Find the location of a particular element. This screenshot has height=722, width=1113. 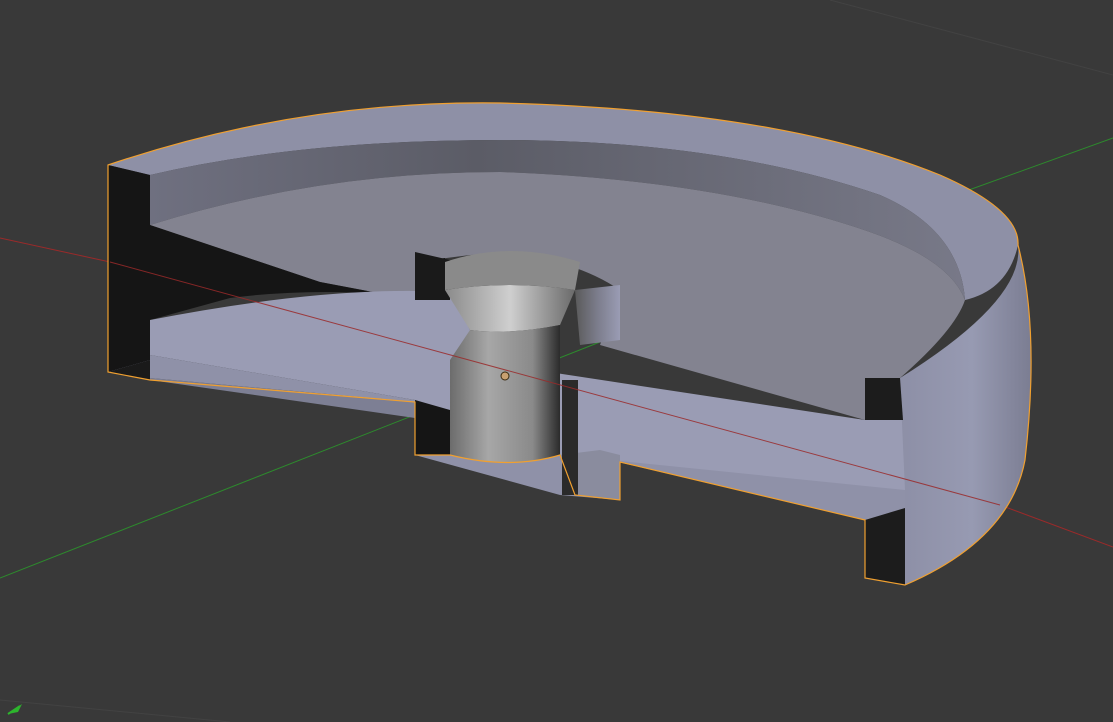

through-hole is located at coordinates (505, 394).